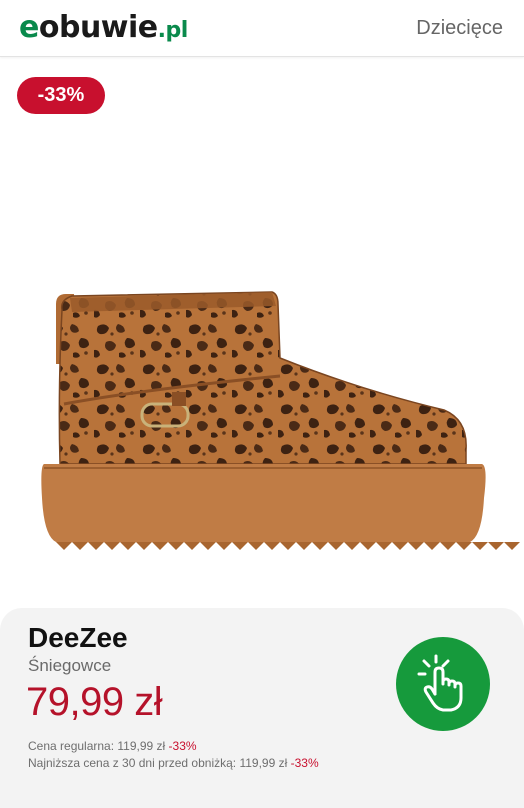 The width and height of the screenshot is (524, 808). I want to click on category-link: Dziecięce, so click(459, 28).